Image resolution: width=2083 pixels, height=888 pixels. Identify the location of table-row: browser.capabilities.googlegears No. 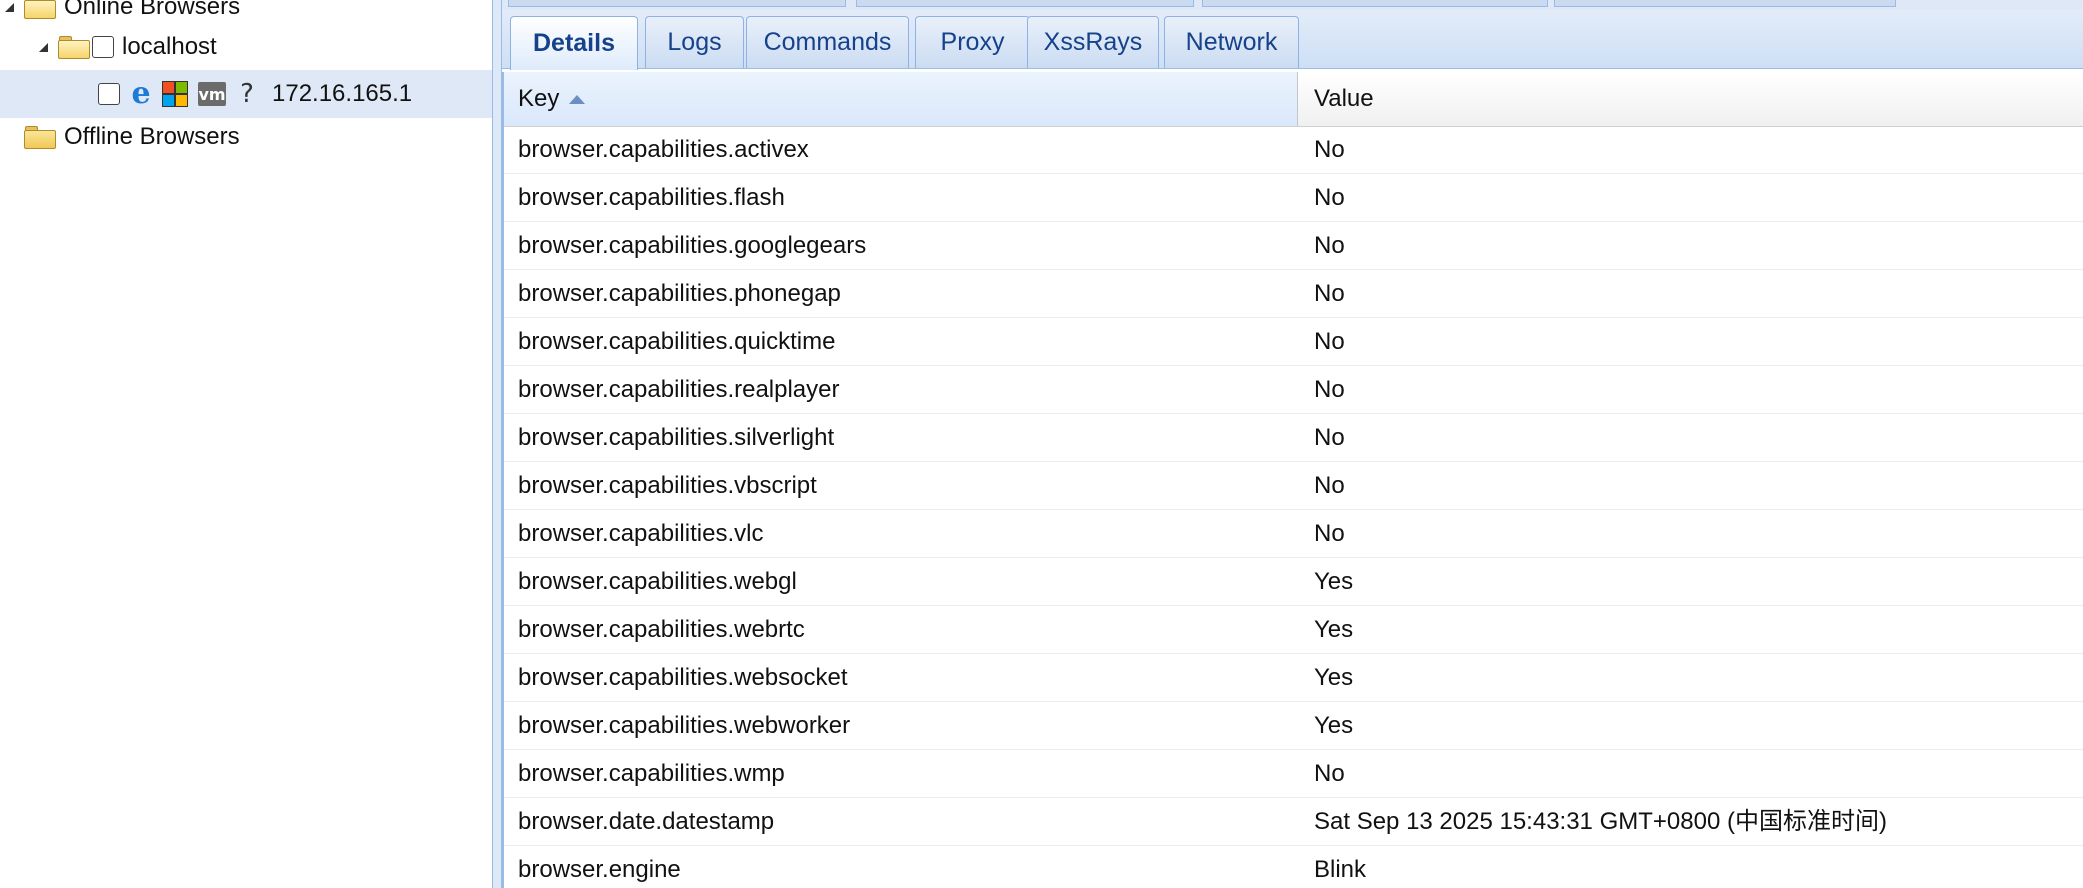
(1292, 246).